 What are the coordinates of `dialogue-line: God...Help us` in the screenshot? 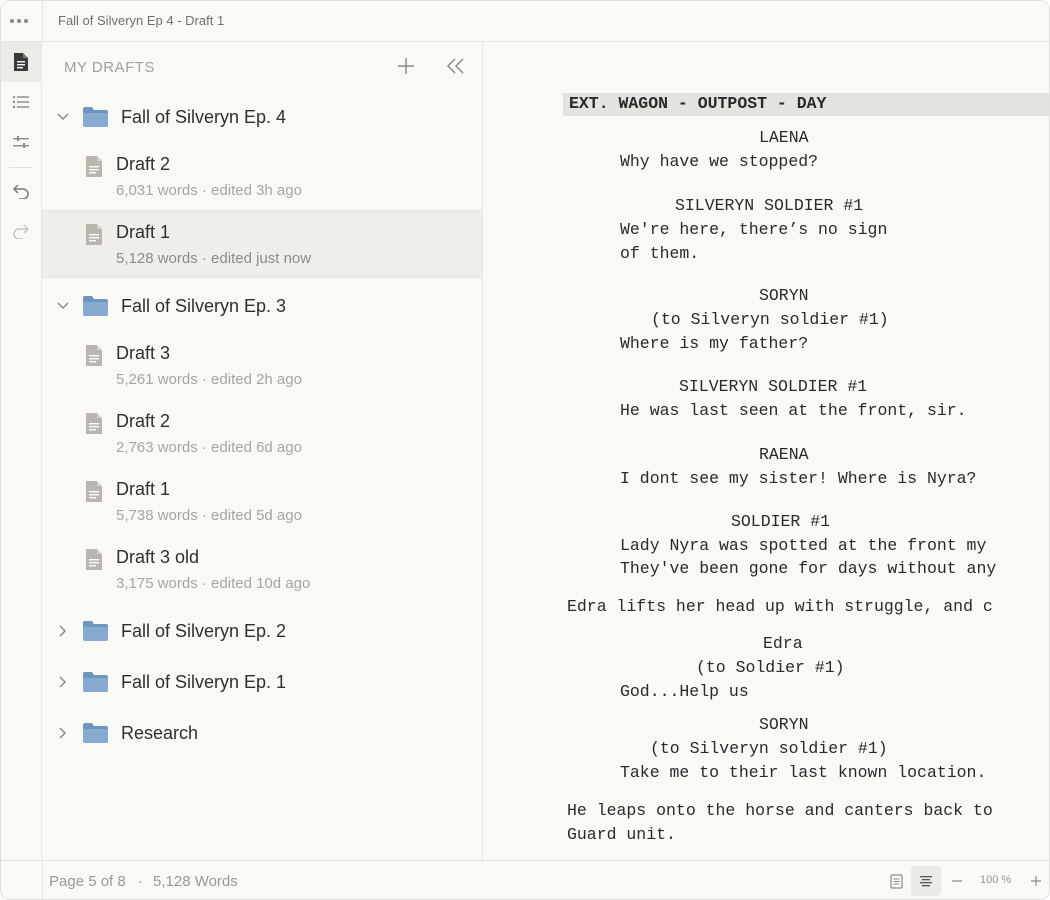 It's located at (684, 692).